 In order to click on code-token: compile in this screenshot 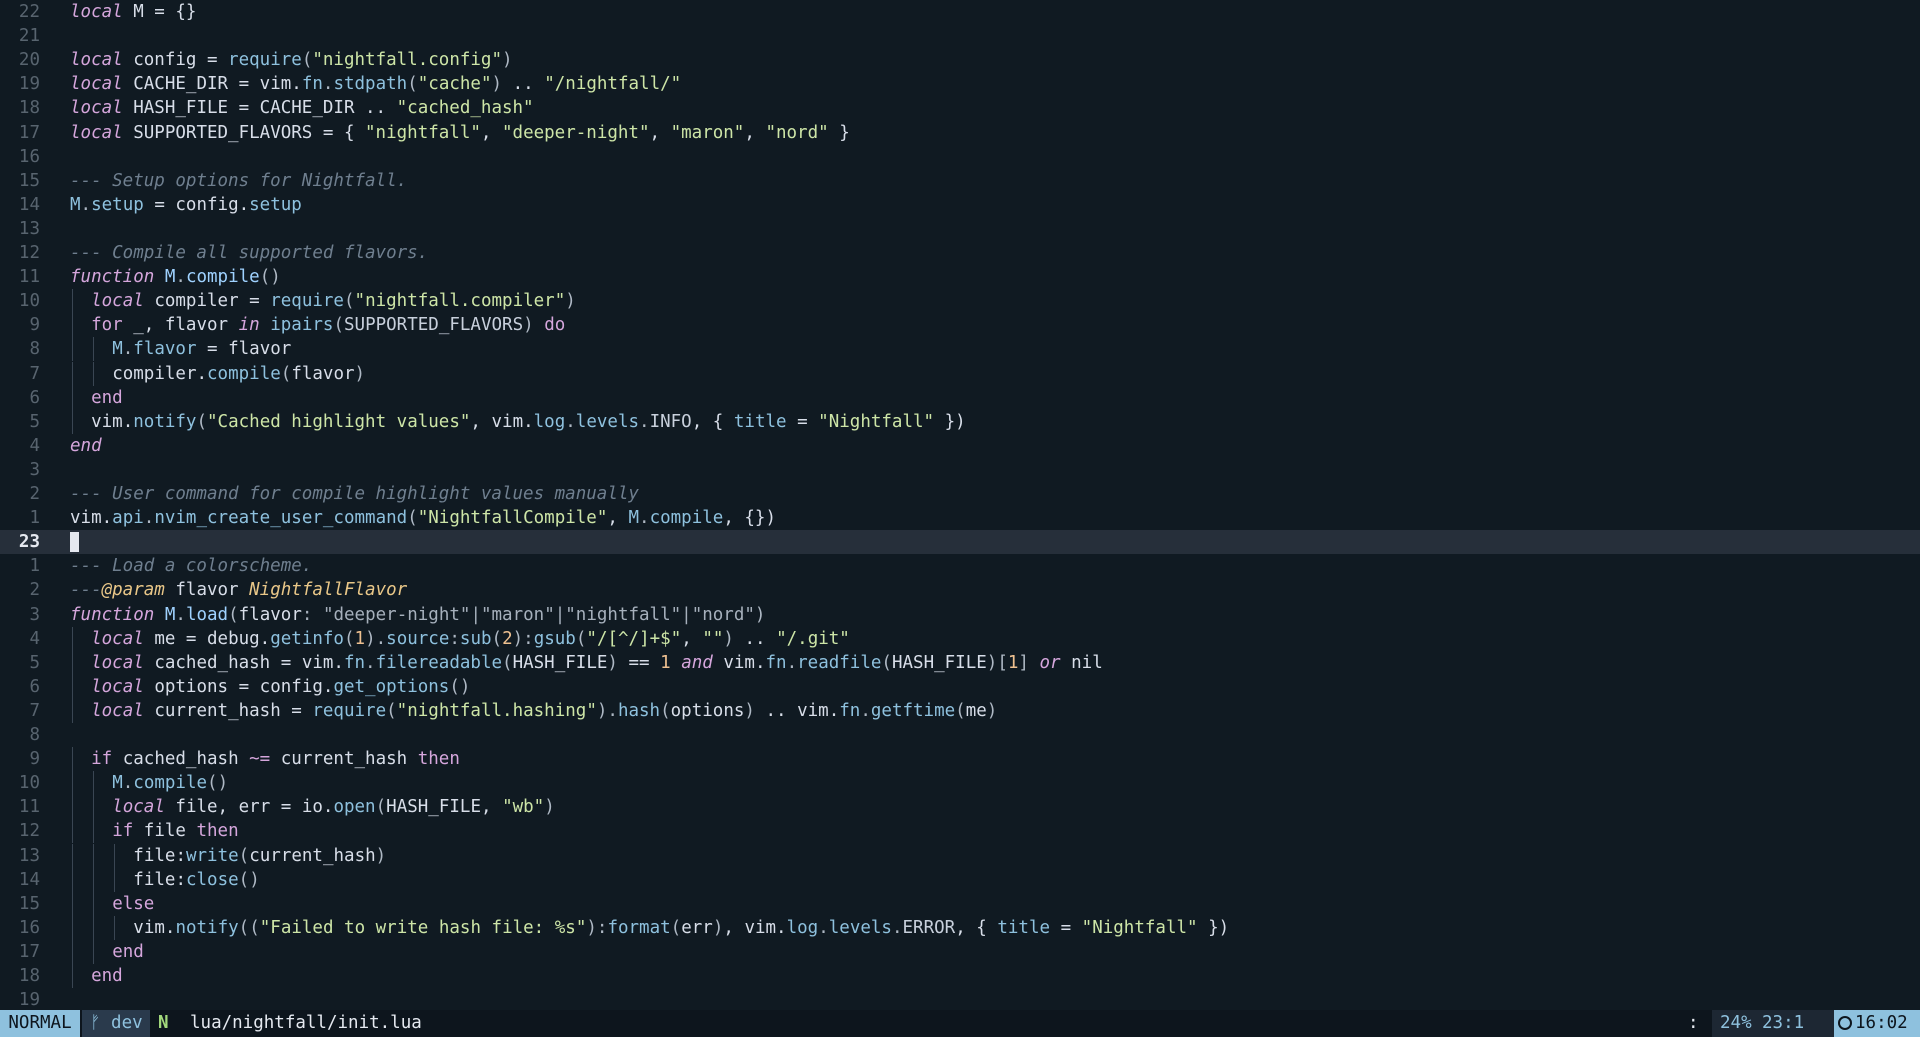, I will do `click(244, 373)`.